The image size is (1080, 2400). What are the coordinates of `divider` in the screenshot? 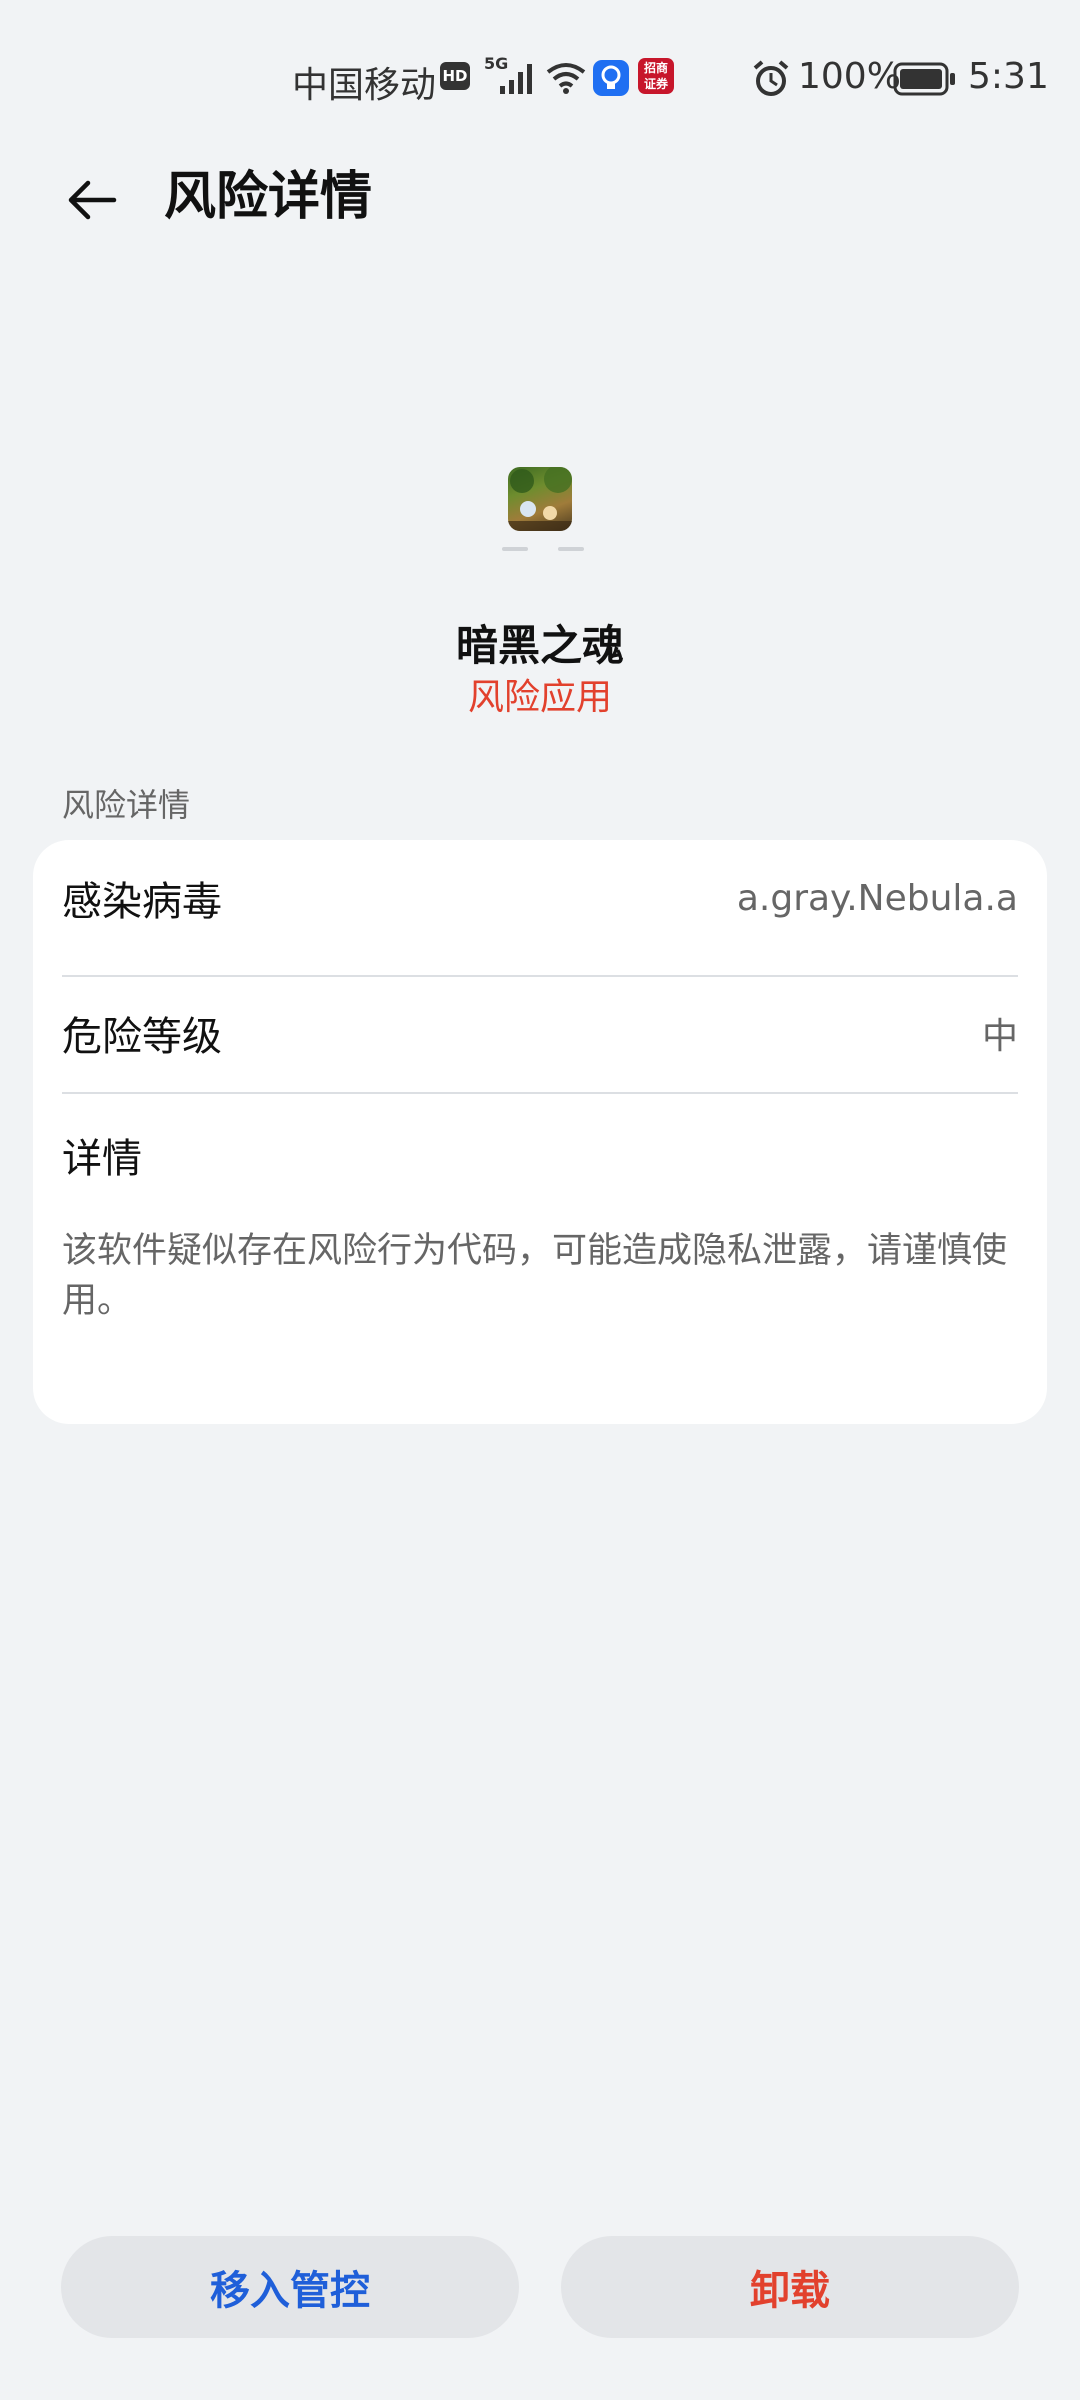 It's located at (540, 1093).